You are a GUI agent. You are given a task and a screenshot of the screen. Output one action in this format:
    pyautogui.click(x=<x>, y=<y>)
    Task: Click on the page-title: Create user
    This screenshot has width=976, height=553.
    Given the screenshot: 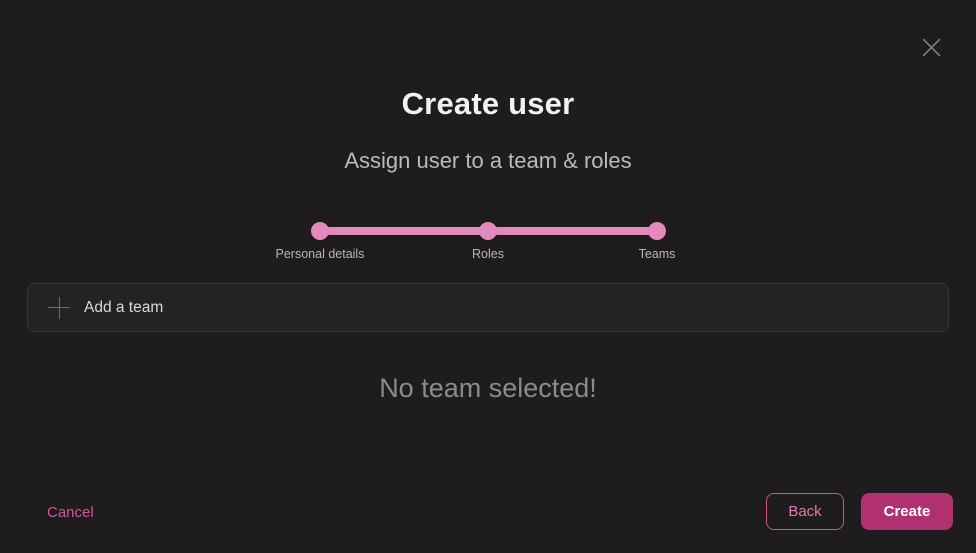 What is the action you would take?
    pyautogui.click(x=488, y=103)
    